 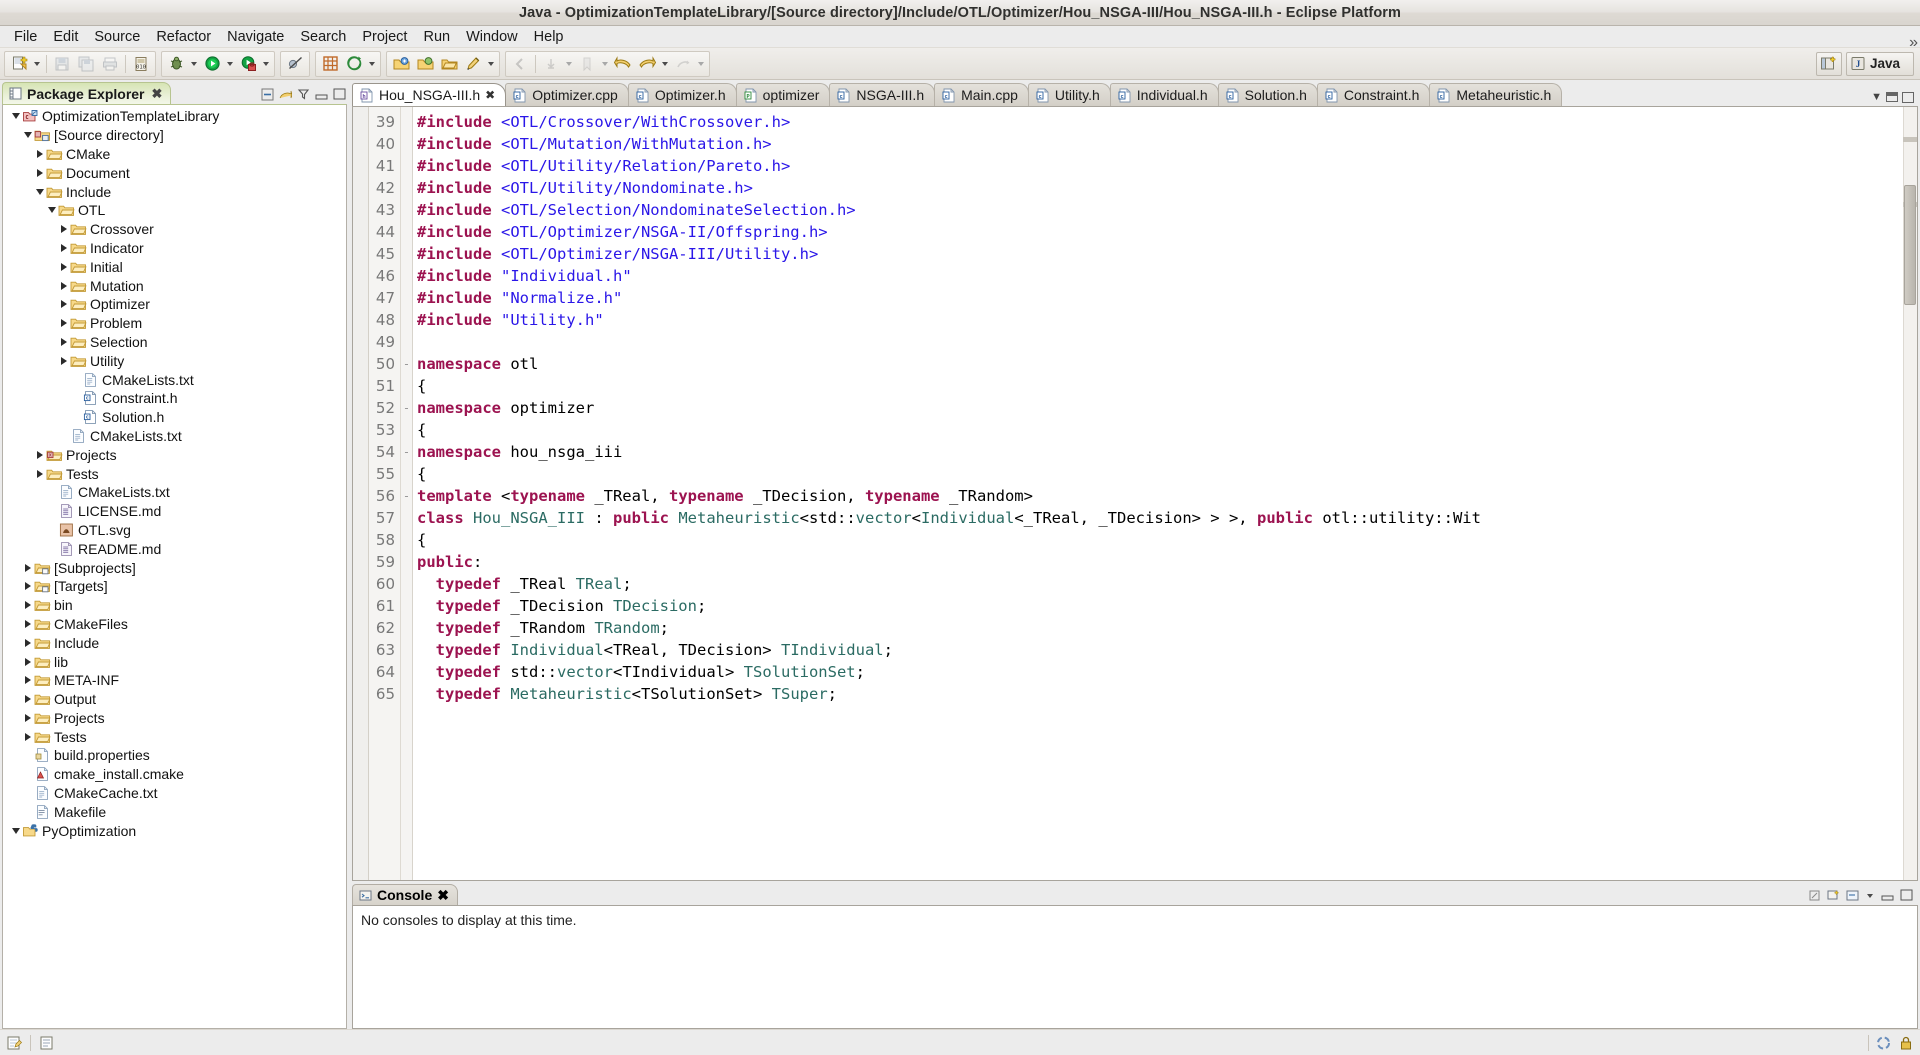 I want to click on menu-refactor: Refactor, so click(x=183, y=37).